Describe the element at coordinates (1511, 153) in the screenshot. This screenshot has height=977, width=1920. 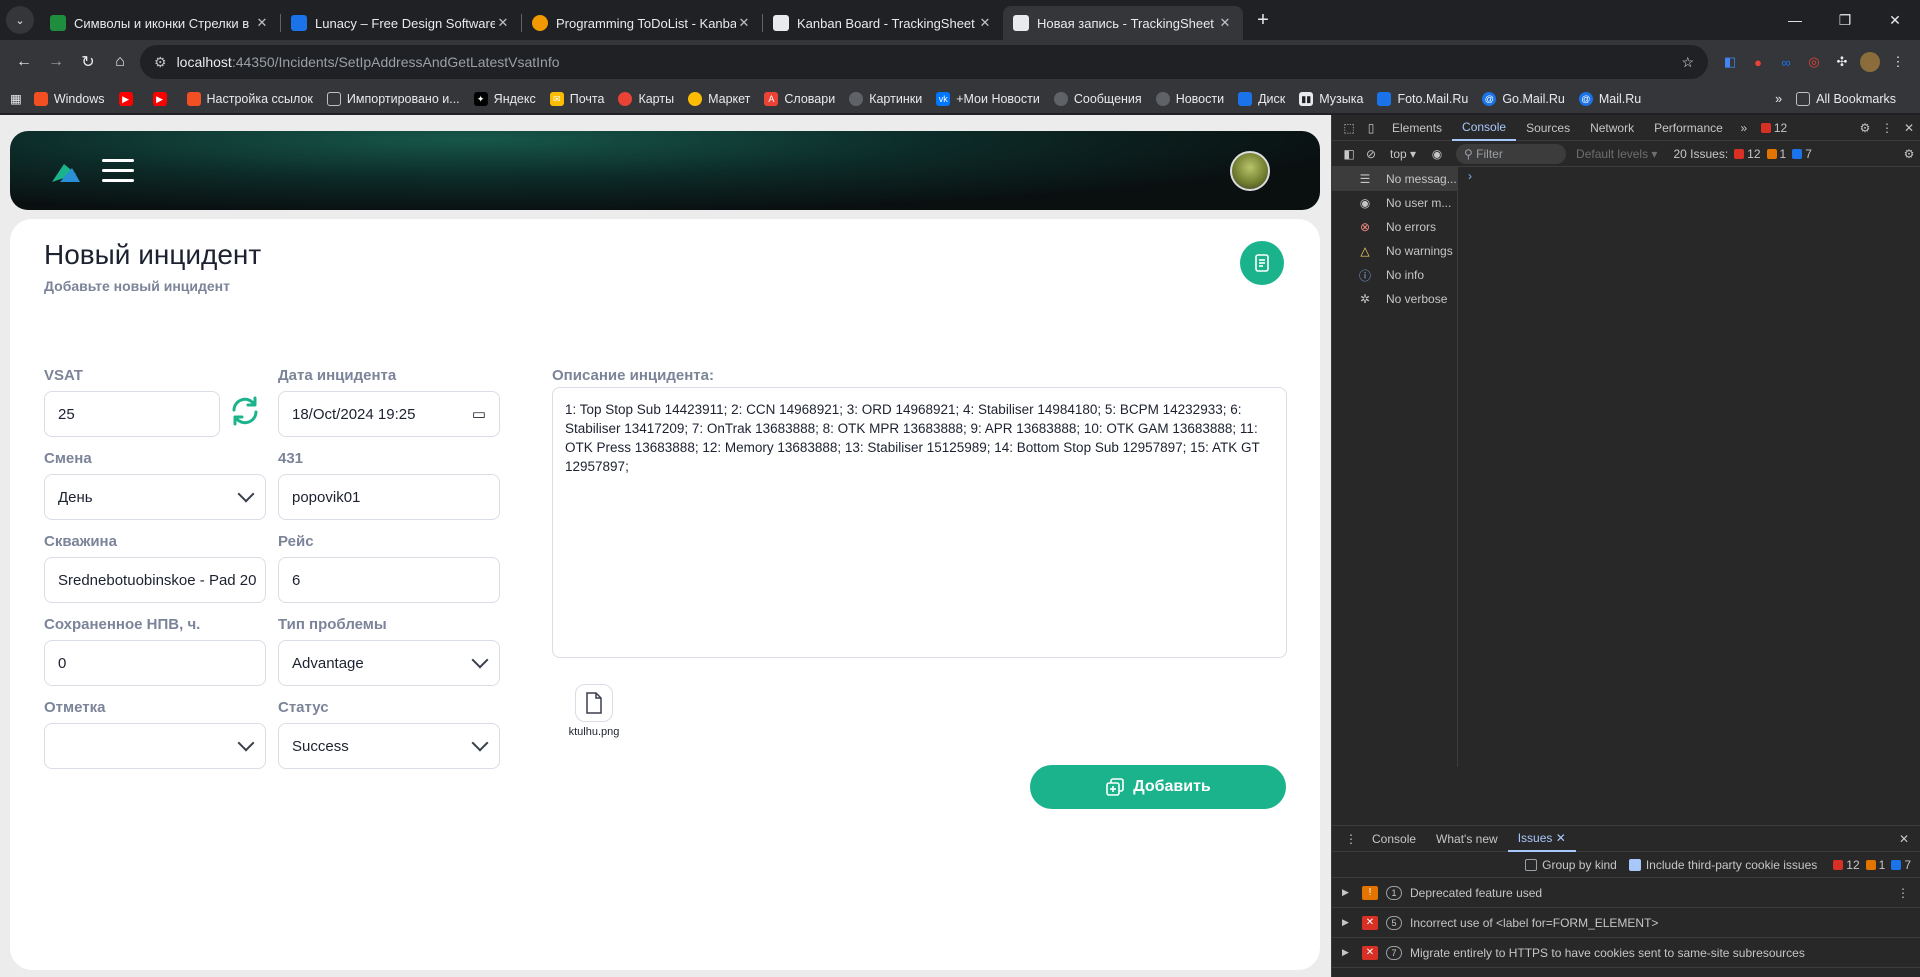
I see `console-filter-input: ⚲ Filter` at that location.